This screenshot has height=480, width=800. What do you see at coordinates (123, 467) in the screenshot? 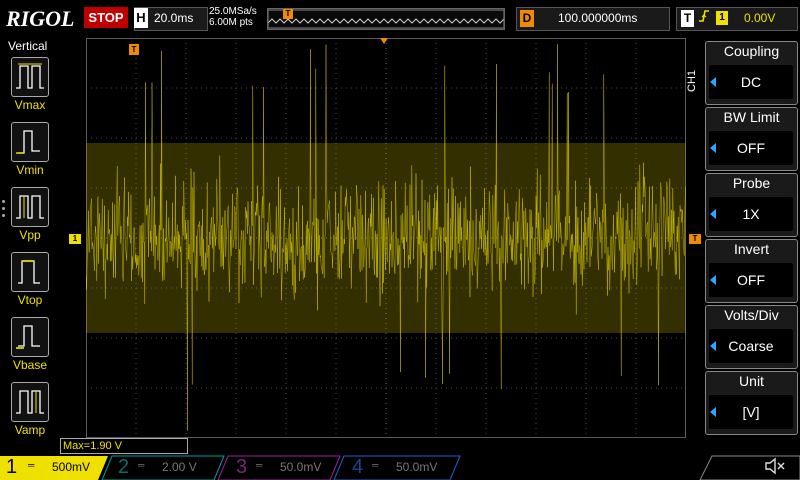
I see `ch2-number: 2` at bounding box center [123, 467].